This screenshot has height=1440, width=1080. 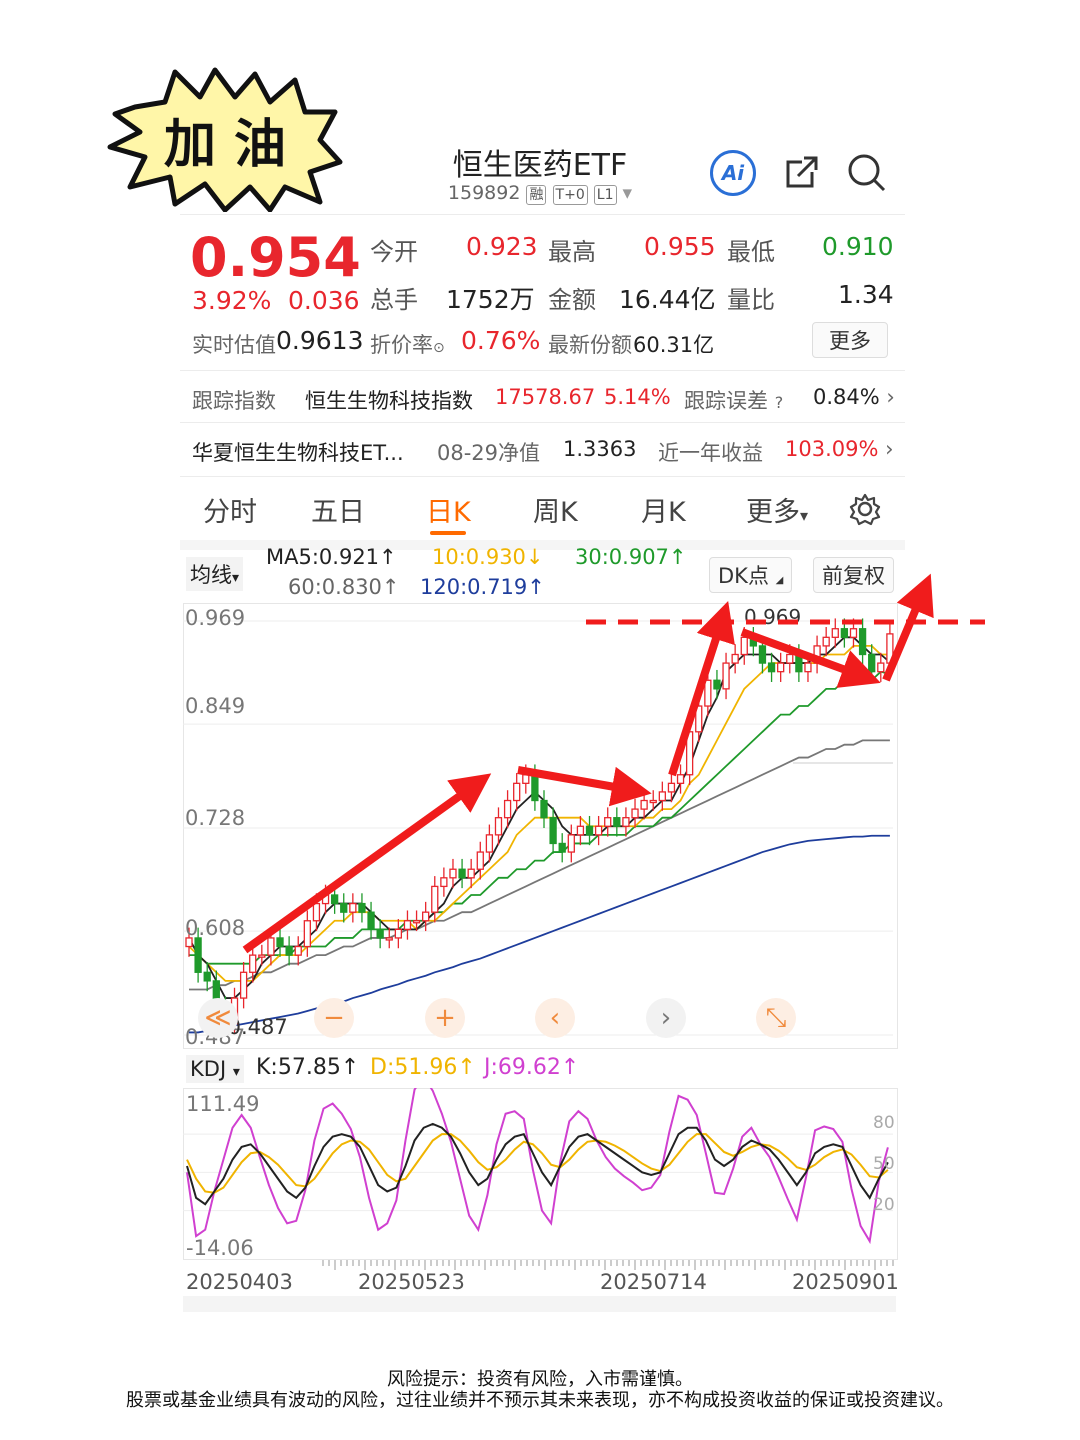 What do you see at coordinates (411, 1282) in the screenshot?
I see `x-tick-label: 20250523` at bounding box center [411, 1282].